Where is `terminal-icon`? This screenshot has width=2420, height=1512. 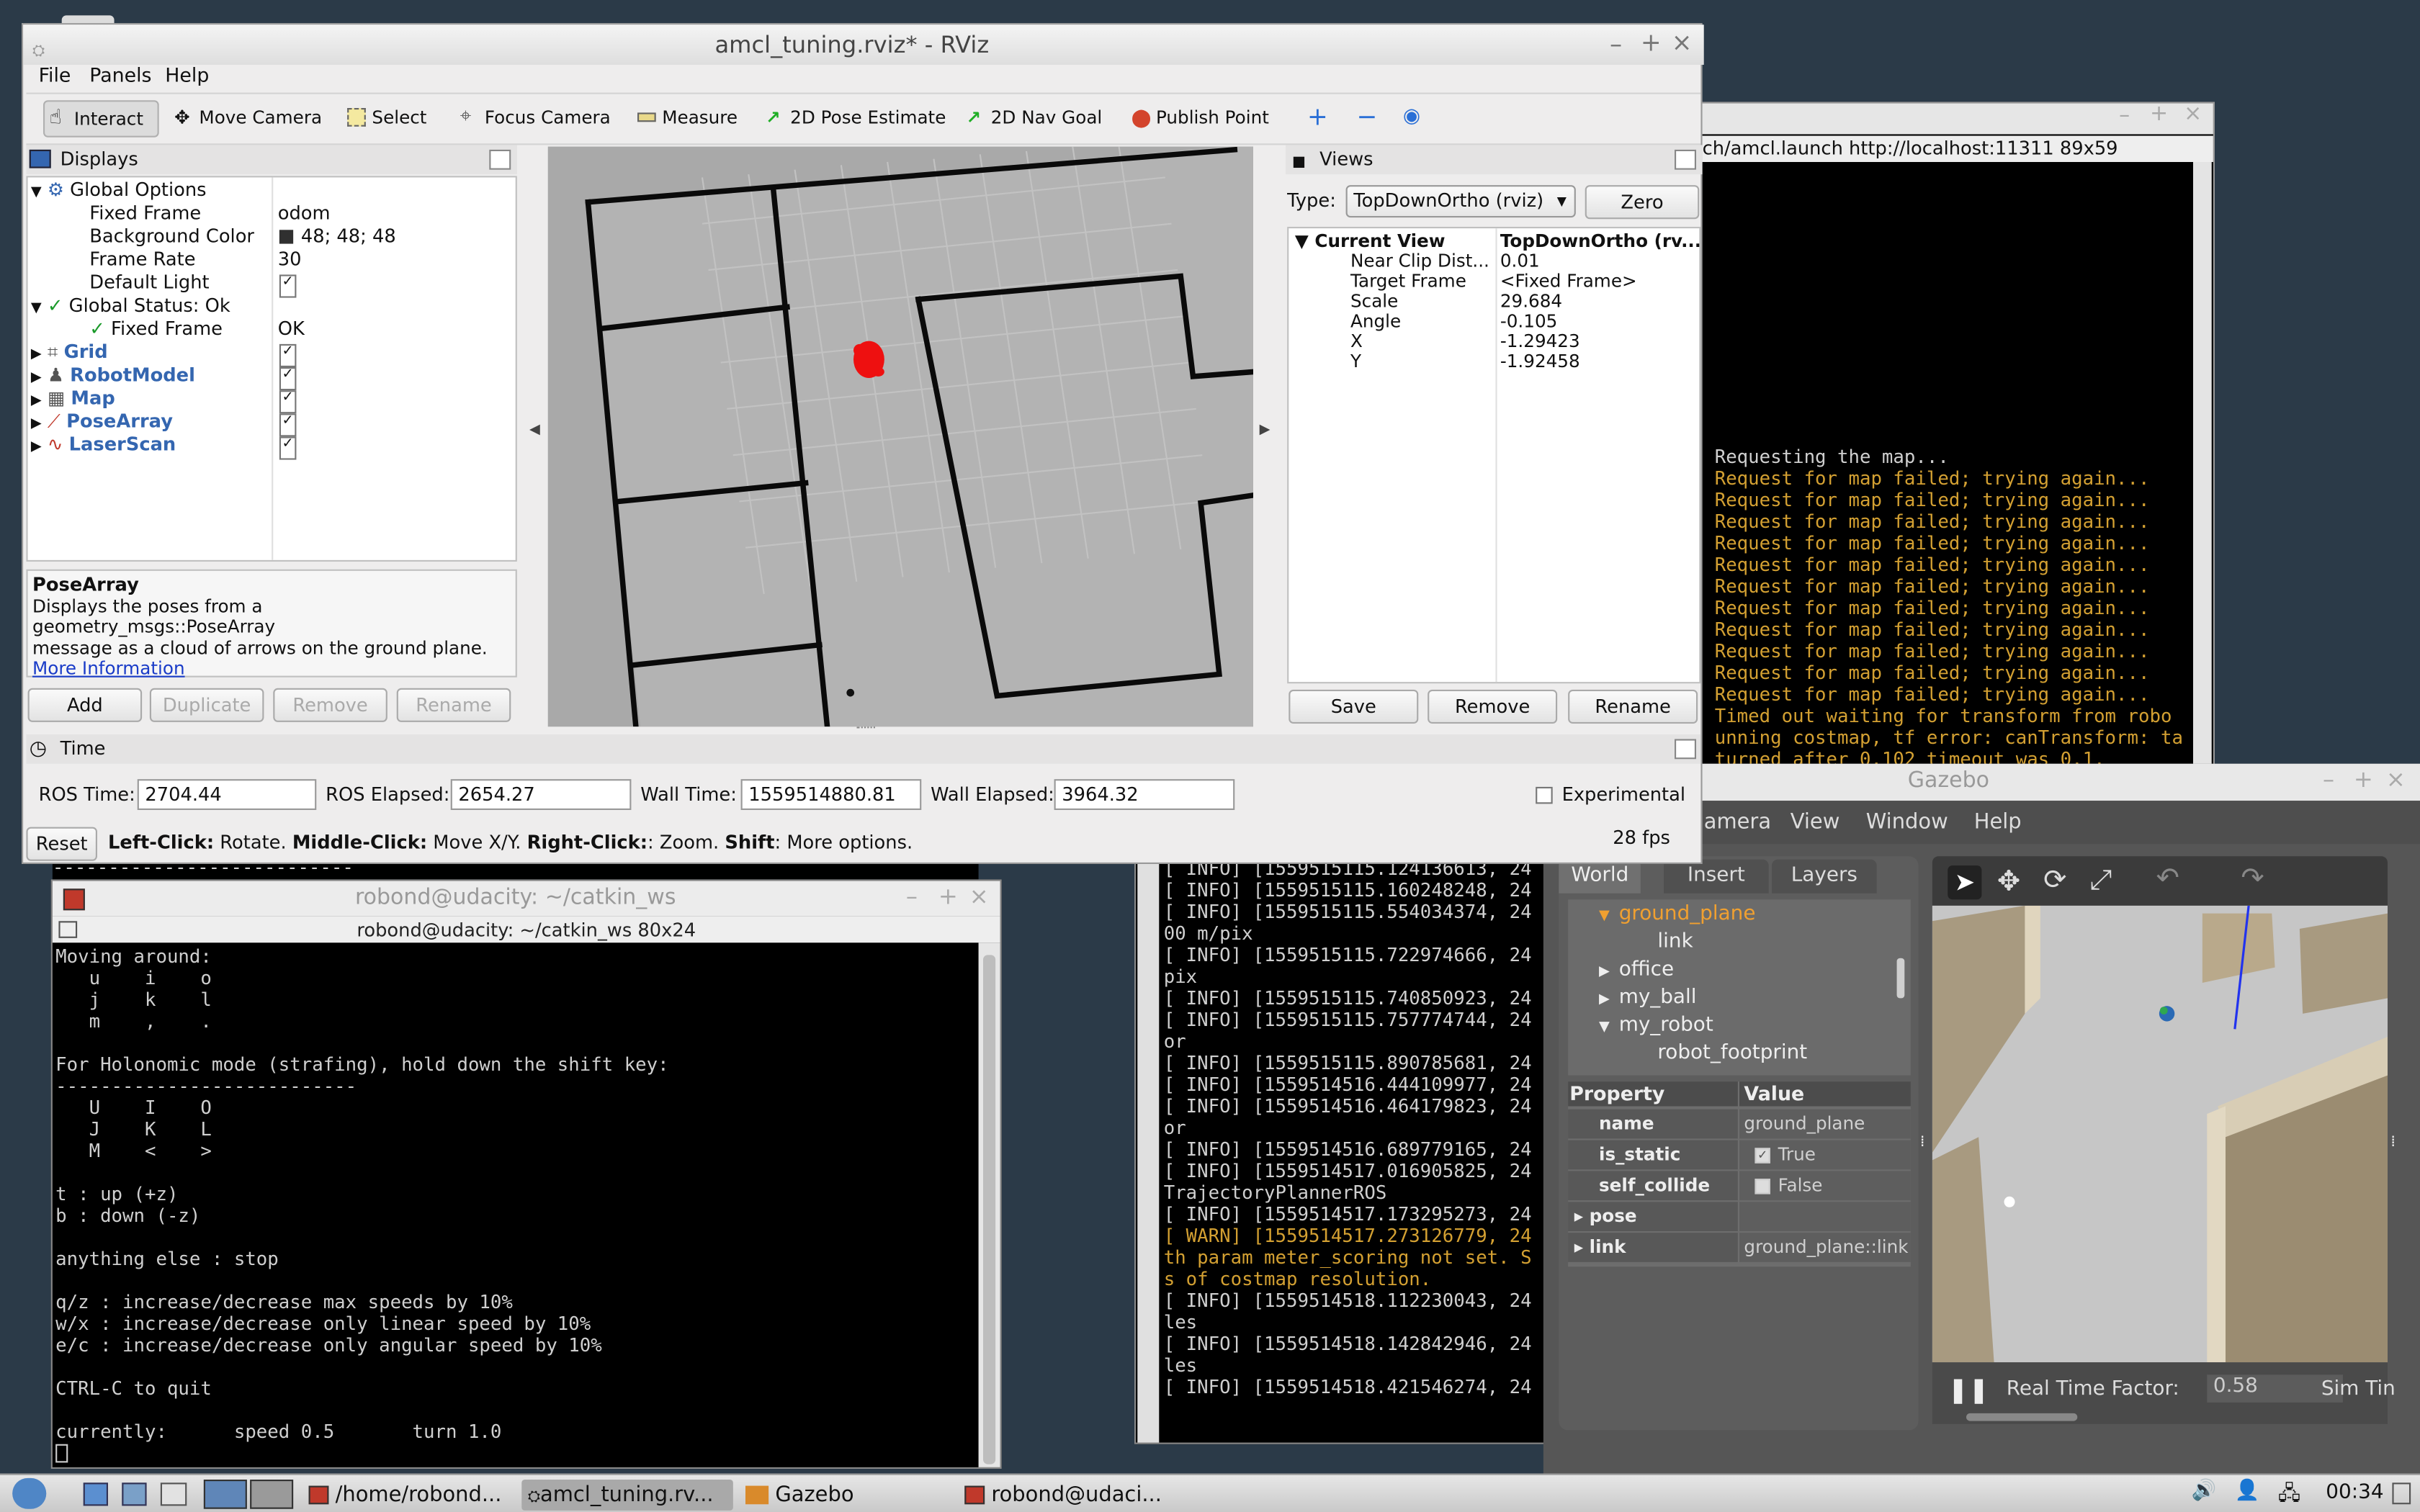 terminal-icon is located at coordinates (173, 1494).